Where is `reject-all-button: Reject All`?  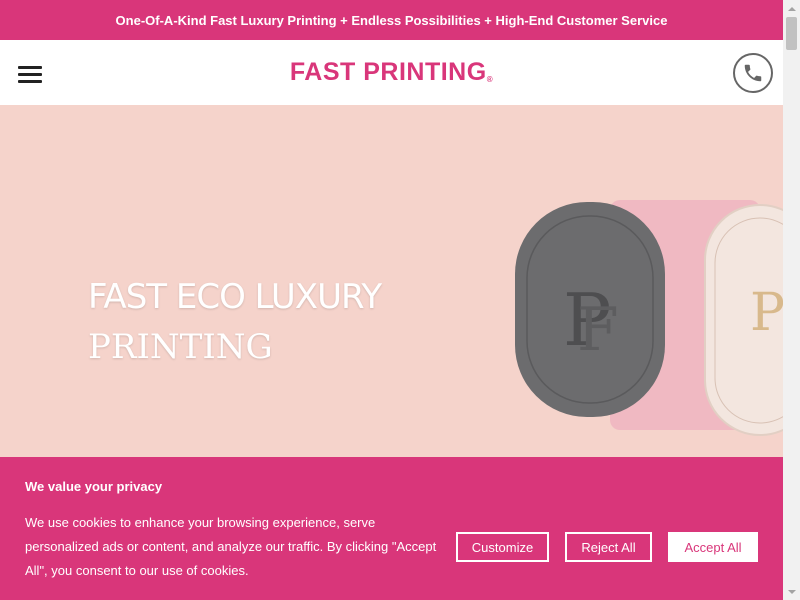
reject-all-button: Reject All is located at coordinates (608, 547).